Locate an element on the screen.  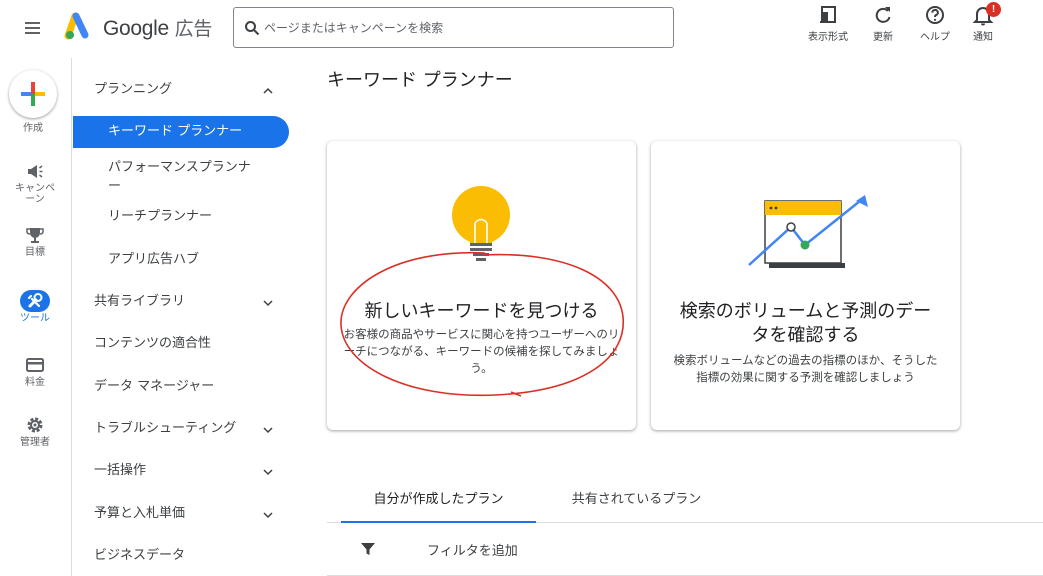
search-icon is located at coordinates (252, 28).